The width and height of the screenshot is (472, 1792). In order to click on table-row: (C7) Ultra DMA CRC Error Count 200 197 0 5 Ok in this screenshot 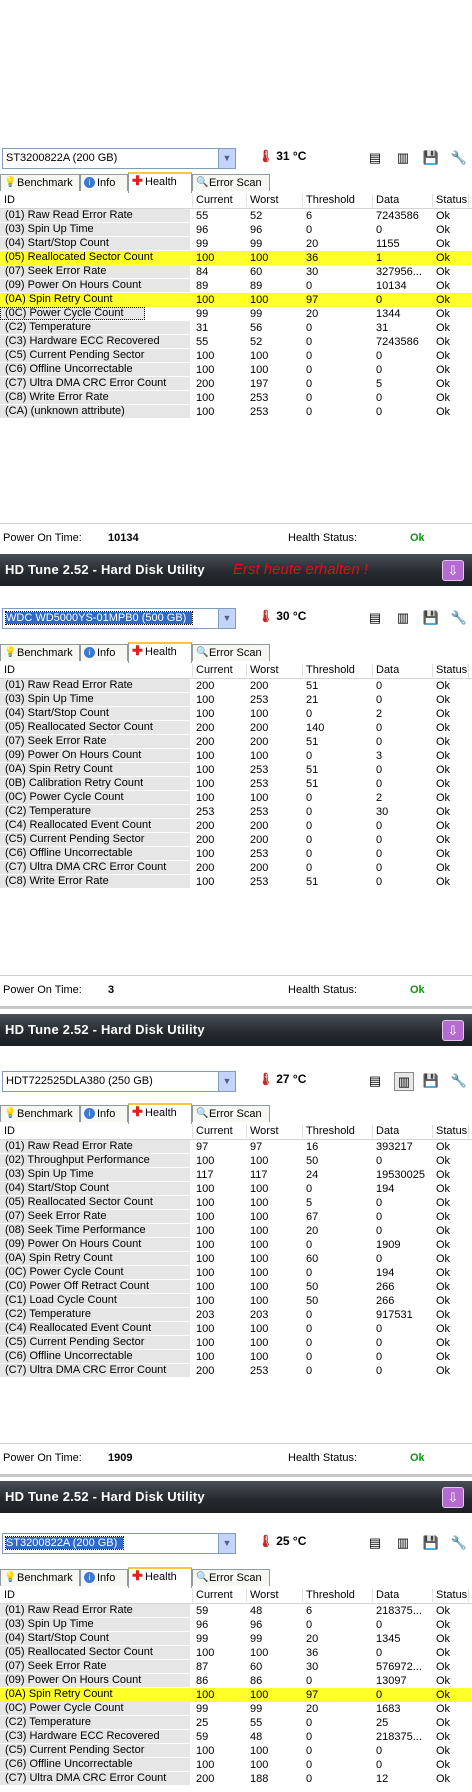, I will do `click(236, 384)`.